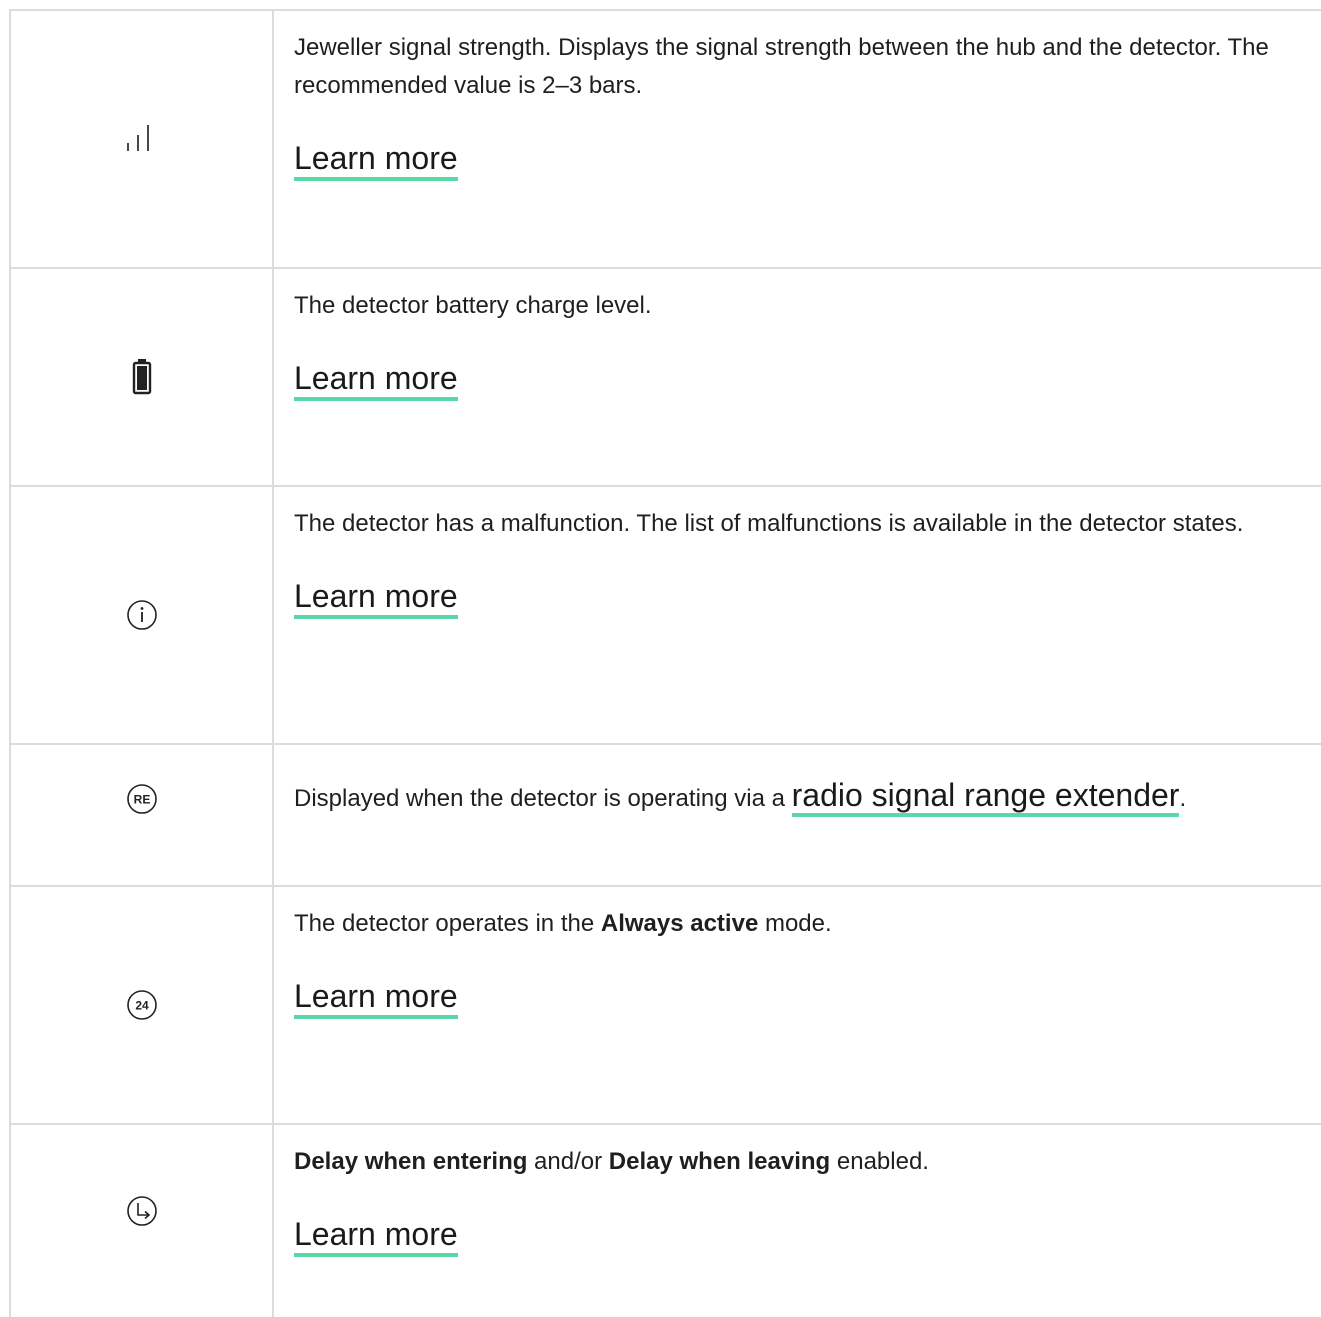 This screenshot has height=1317, width=1321. I want to click on row-description-end: enabled., so click(879, 1161).